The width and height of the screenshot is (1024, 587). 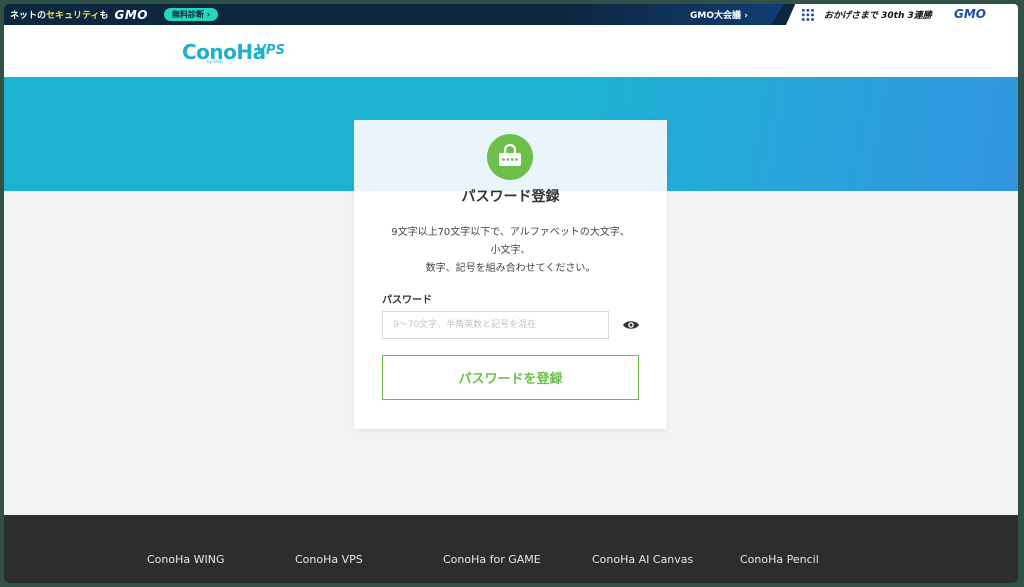 I want to click on gmo-logo: GMO, so click(x=131, y=14).